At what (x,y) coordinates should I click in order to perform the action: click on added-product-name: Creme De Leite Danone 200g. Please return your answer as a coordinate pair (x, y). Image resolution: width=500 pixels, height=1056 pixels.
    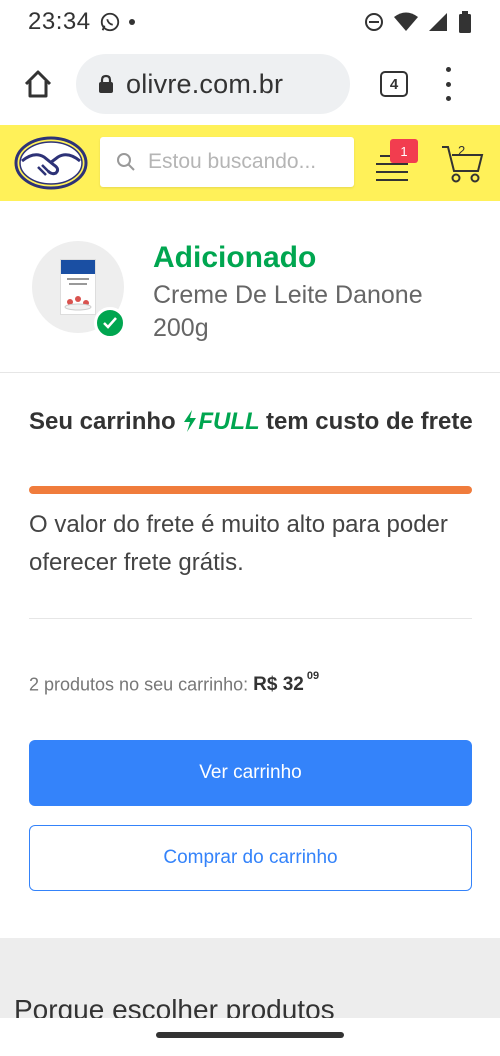
    Looking at the image, I should click on (288, 311).